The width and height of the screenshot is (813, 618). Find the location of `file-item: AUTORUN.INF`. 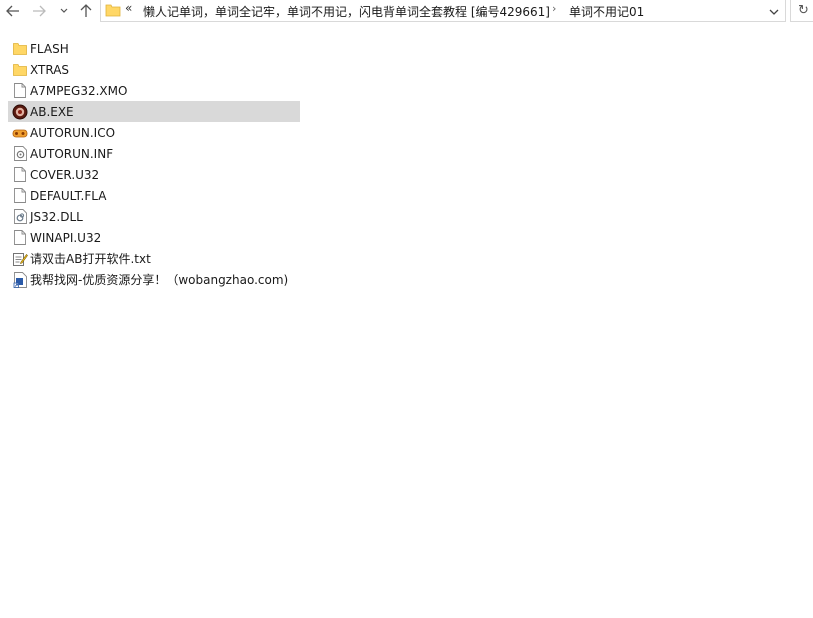

file-item: AUTORUN.INF is located at coordinates (154, 153).